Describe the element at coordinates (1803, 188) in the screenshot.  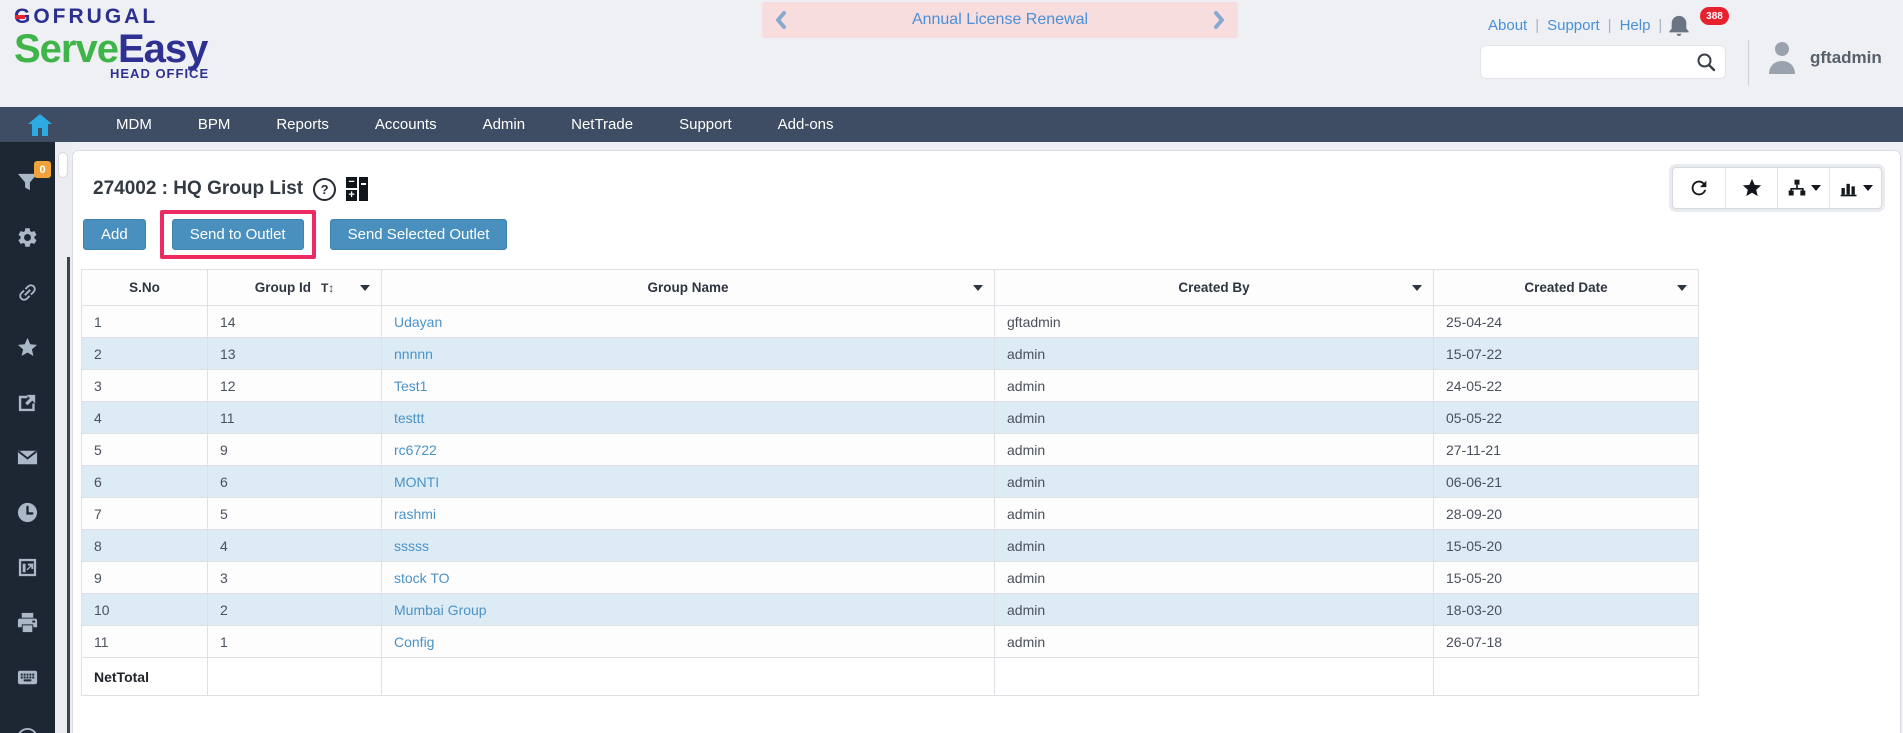
I see `hierarchy-view-button` at that location.